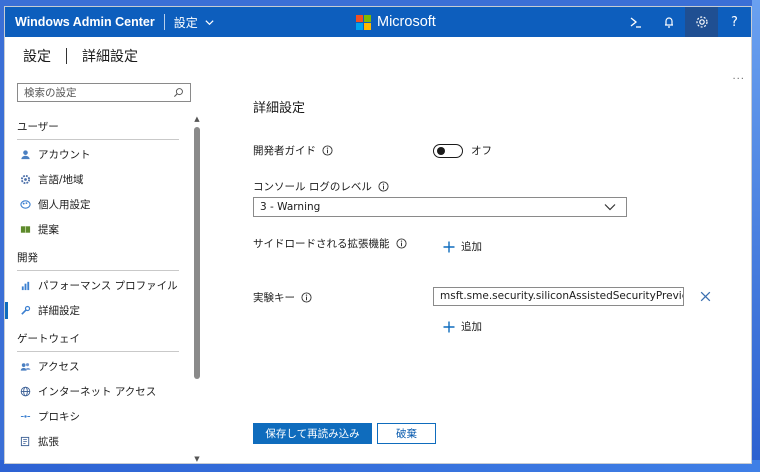 The height and width of the screenshot is (472, 760). Describe the element at coordinates (25, 392) in the screenshot. I see `globe-icon` at that location.